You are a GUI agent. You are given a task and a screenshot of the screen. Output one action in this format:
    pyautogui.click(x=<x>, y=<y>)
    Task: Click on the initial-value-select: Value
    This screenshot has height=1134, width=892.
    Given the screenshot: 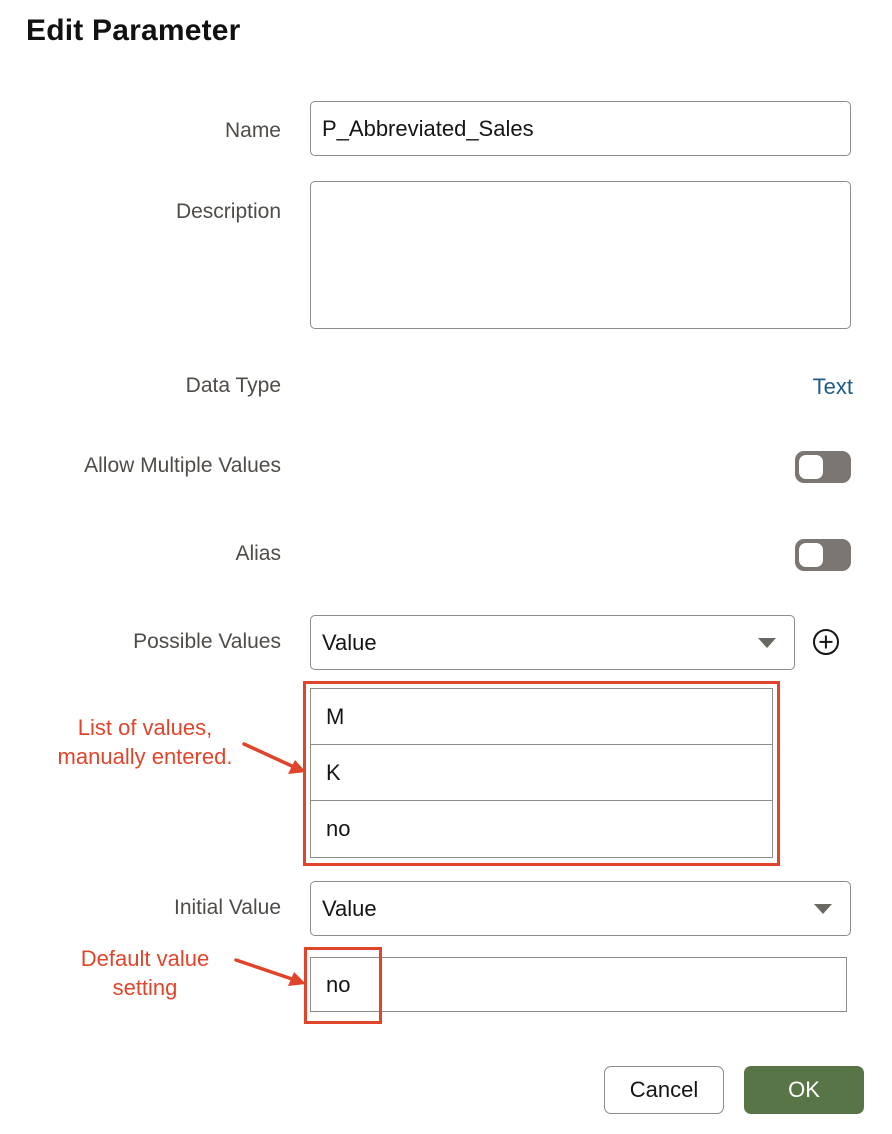 What is the action you would take?
    pyautogui.click(x=580, y=908)
    